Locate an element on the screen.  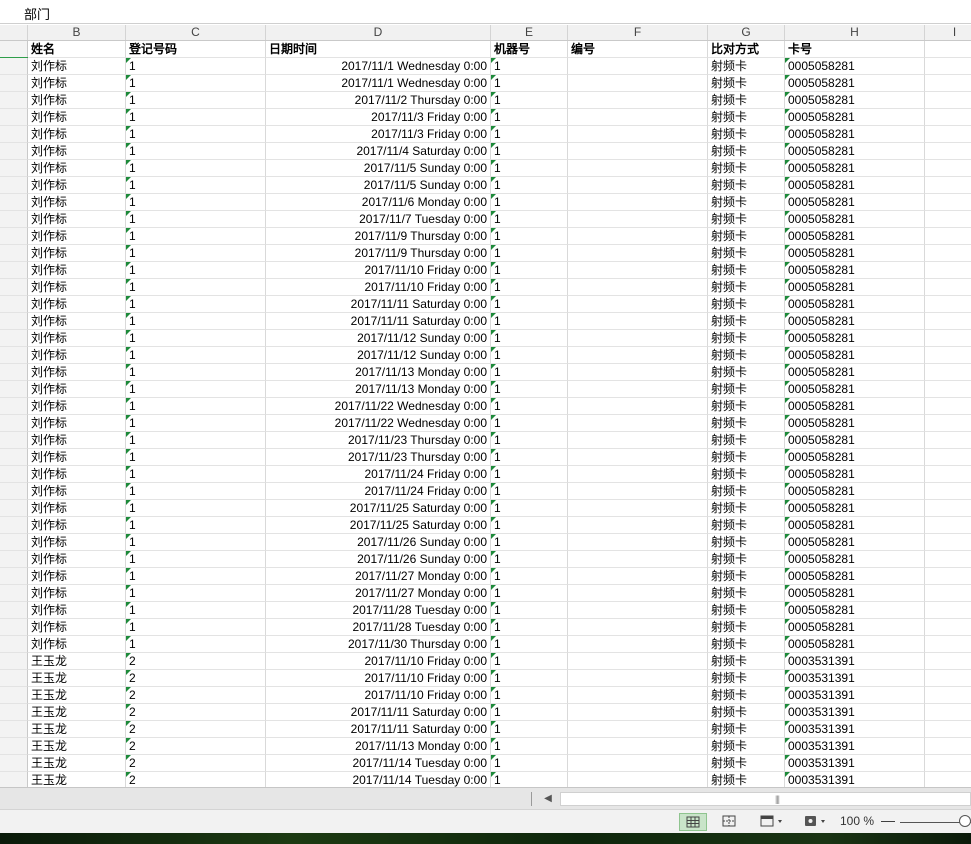
cell-datetime: 2017/11/7 Tuesday 0:00 is located at coordinates (378, 219).